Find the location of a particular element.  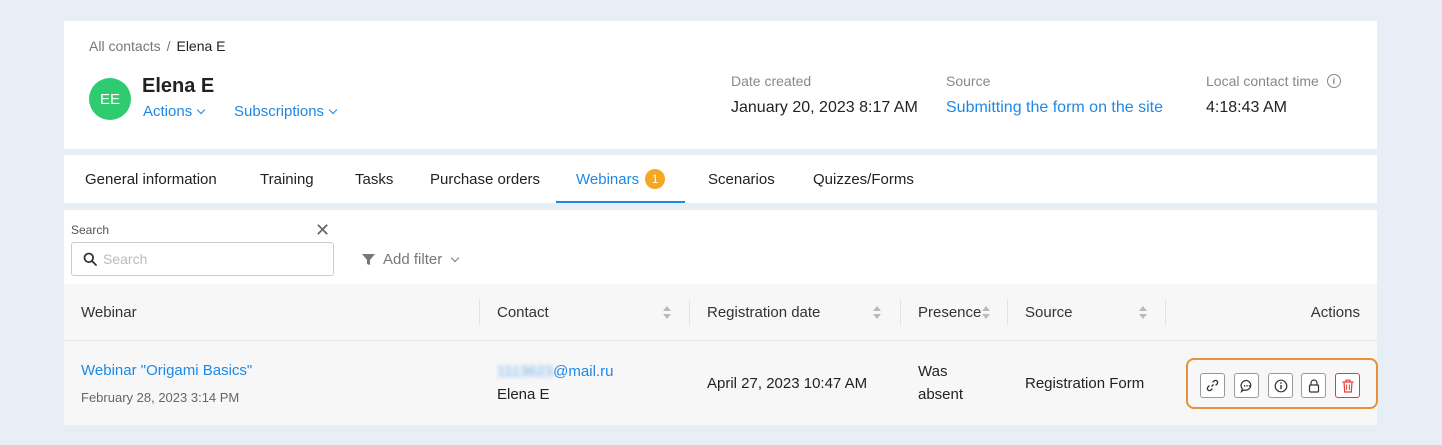

comment-button is located at coordinates (1246, 385).